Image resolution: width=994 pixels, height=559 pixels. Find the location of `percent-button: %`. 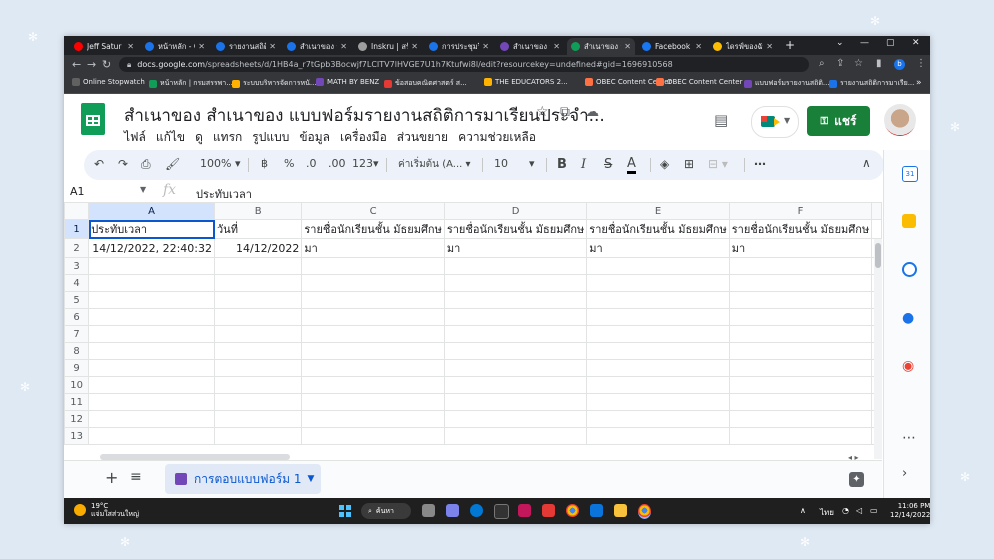

percent-button: % is located at coordinates (289, 163).